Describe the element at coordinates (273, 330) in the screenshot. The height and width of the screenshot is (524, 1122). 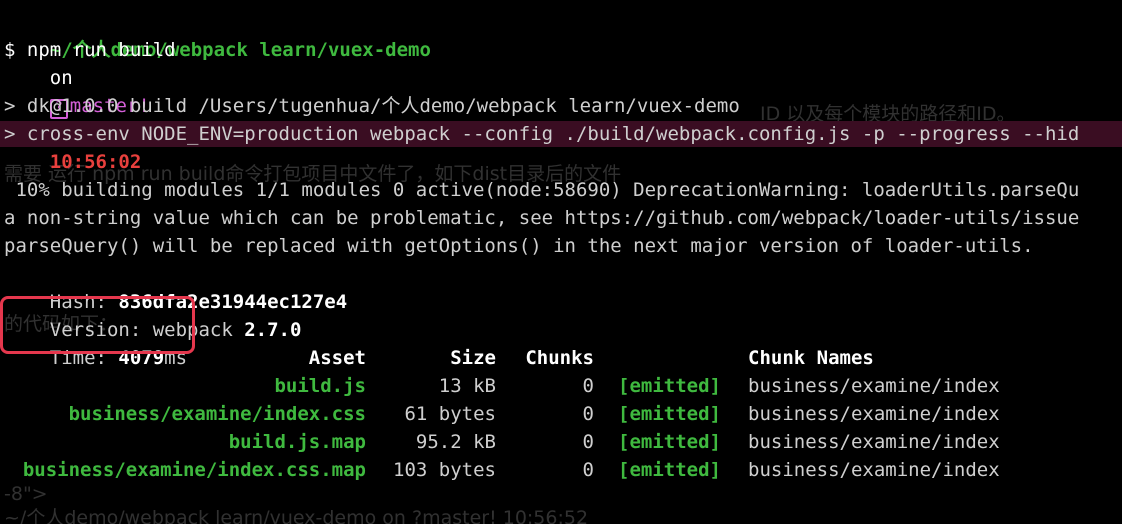
I see `version-value: 2.7.0` at that location.